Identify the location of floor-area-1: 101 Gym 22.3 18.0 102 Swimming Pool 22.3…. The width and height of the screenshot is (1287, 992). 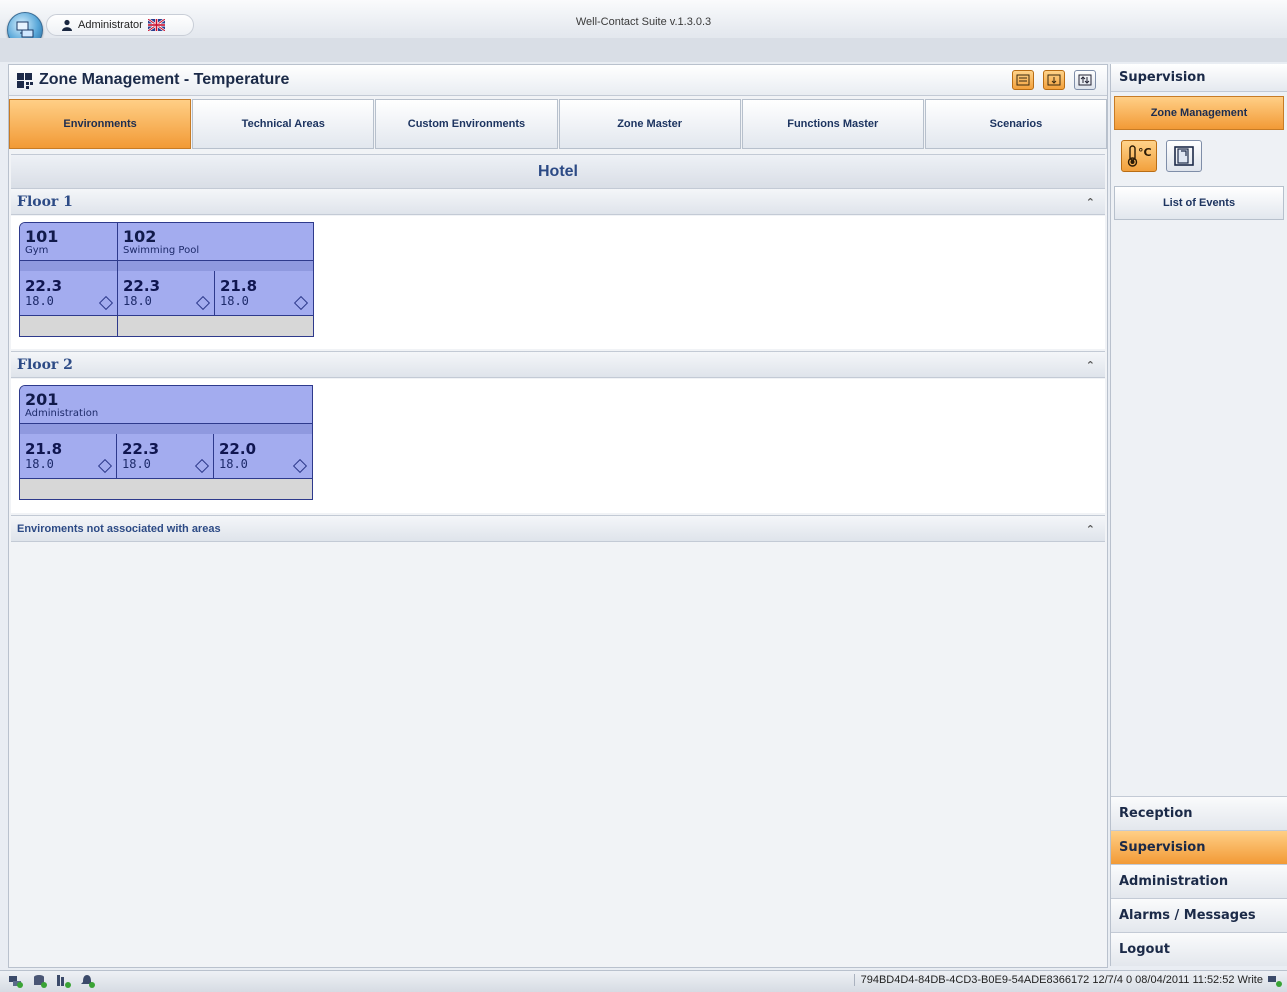
(558, 282).